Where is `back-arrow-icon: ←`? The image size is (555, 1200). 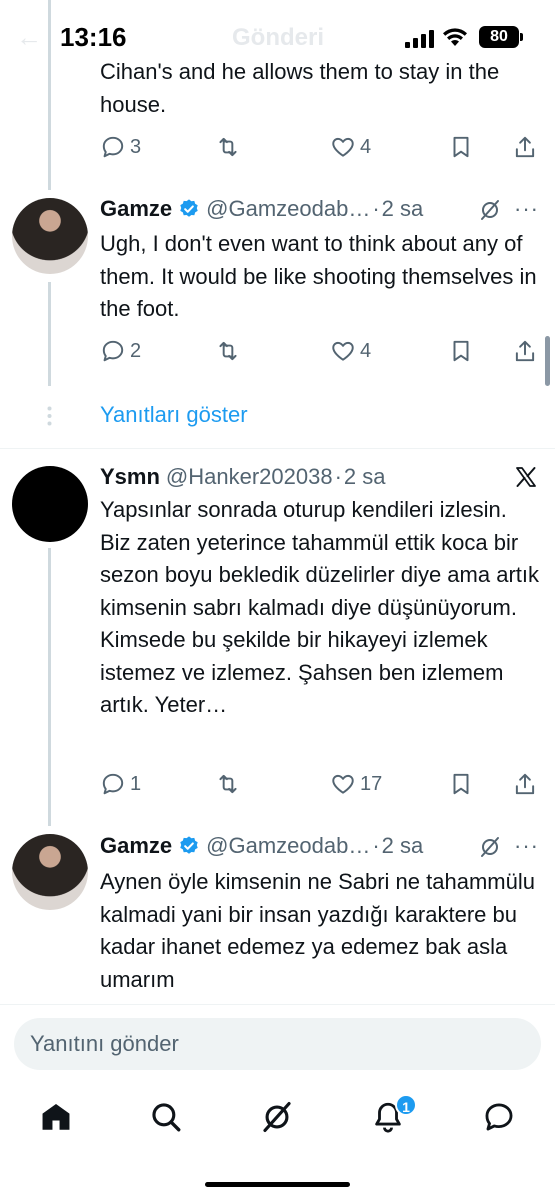
back-arrow-icon: ← is located at coordinates (29, 37).